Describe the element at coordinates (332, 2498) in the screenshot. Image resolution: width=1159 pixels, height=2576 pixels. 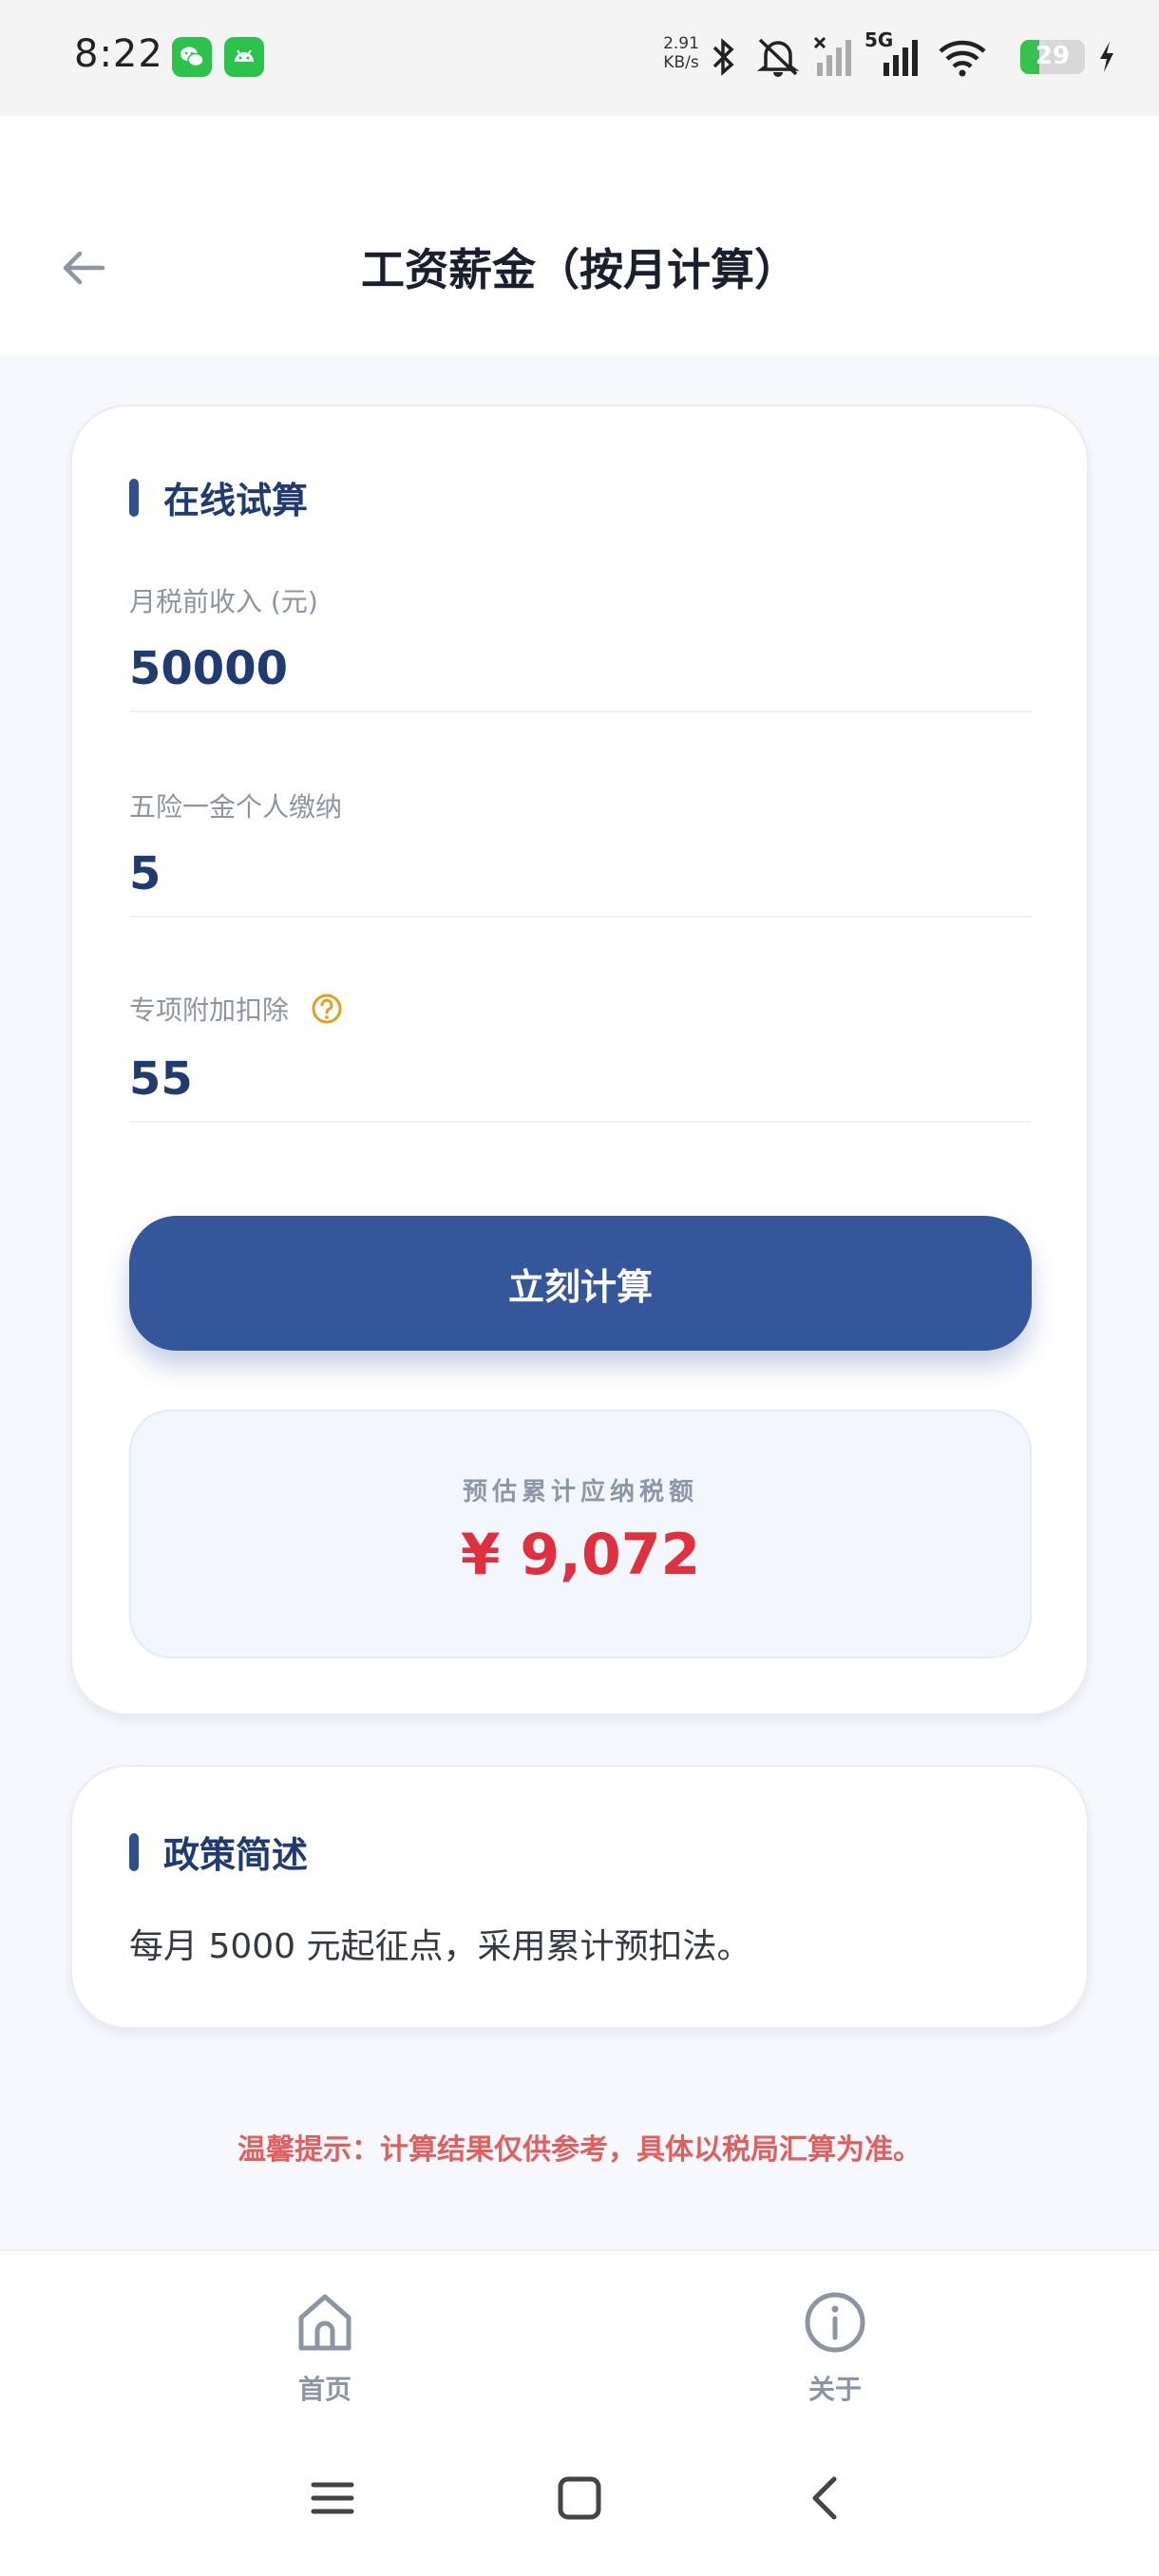
I see `menu-icon` at that location.